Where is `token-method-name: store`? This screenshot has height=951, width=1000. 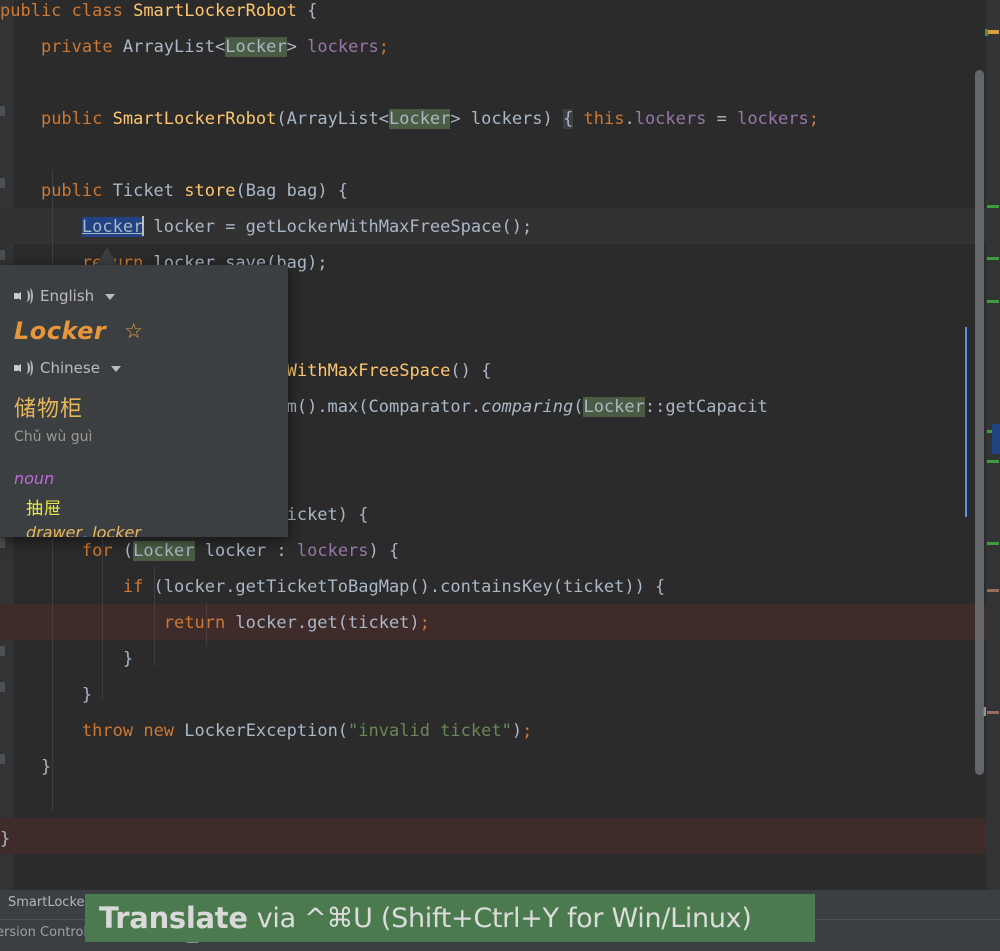 token-method-name: store is located at coordinates (210, 191).